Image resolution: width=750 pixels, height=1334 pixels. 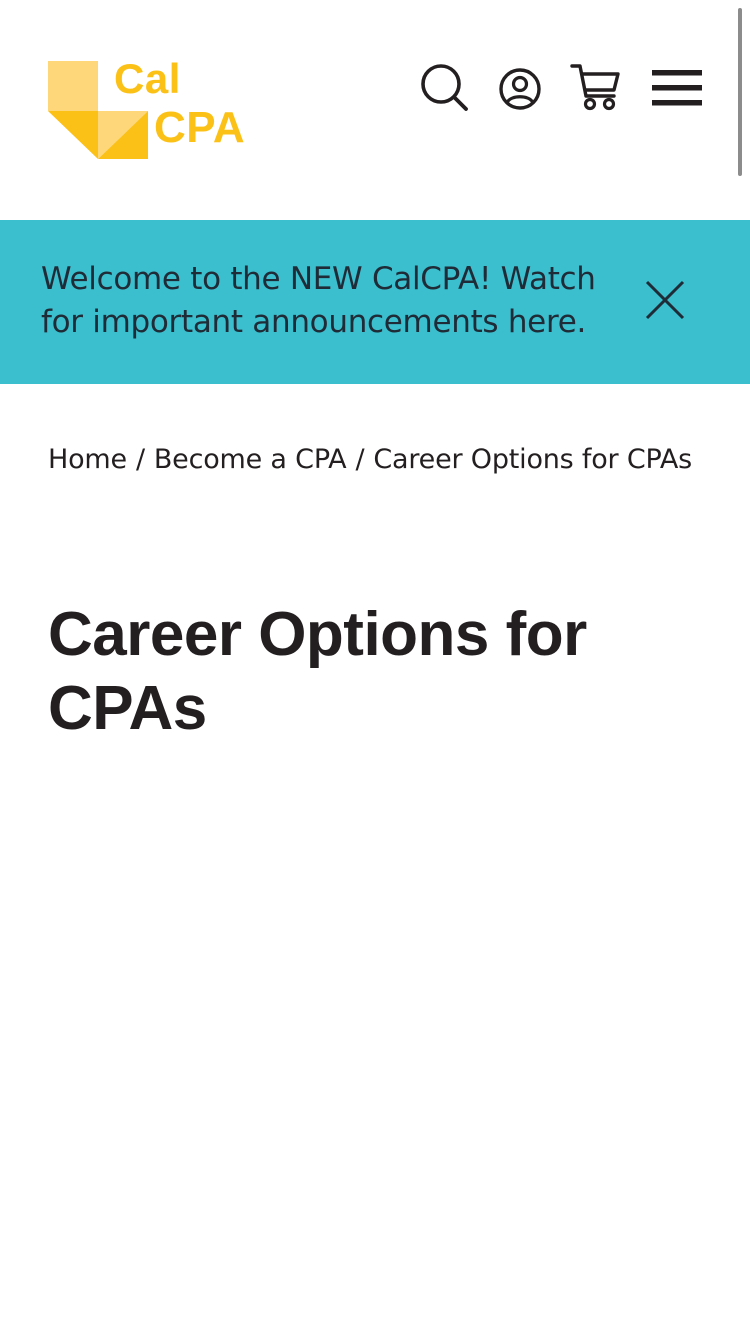 I want to click on account-button, so click(x=520, y=89).